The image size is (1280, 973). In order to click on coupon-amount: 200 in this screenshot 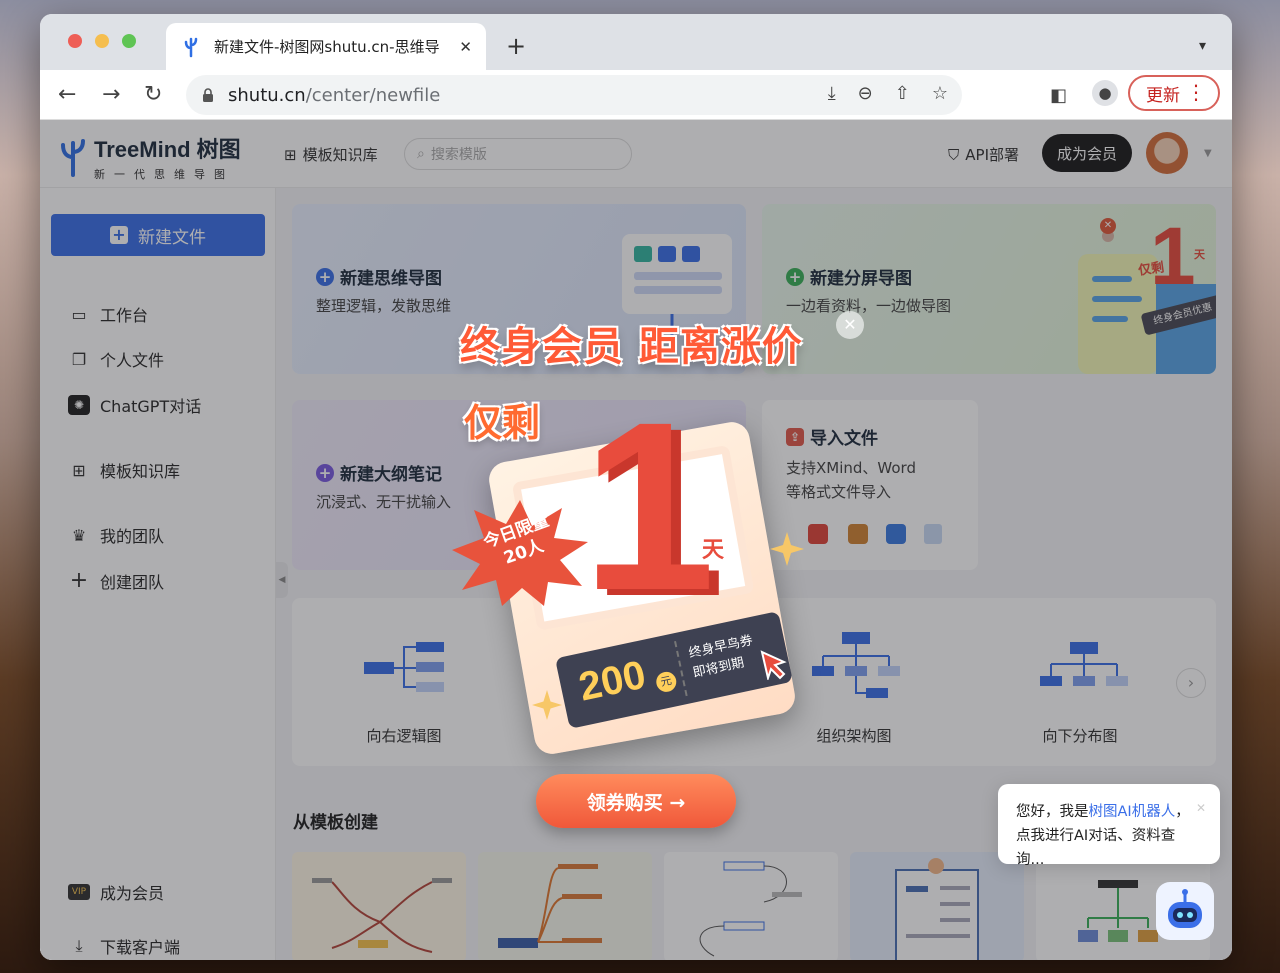, I will do `click(612, 681)`.